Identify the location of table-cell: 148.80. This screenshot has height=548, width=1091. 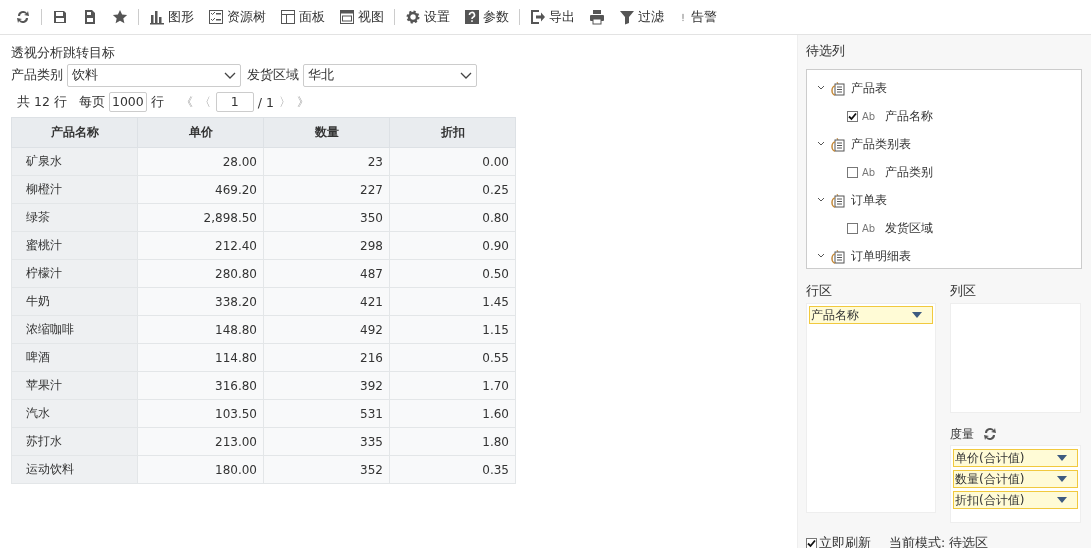
(200, 329).